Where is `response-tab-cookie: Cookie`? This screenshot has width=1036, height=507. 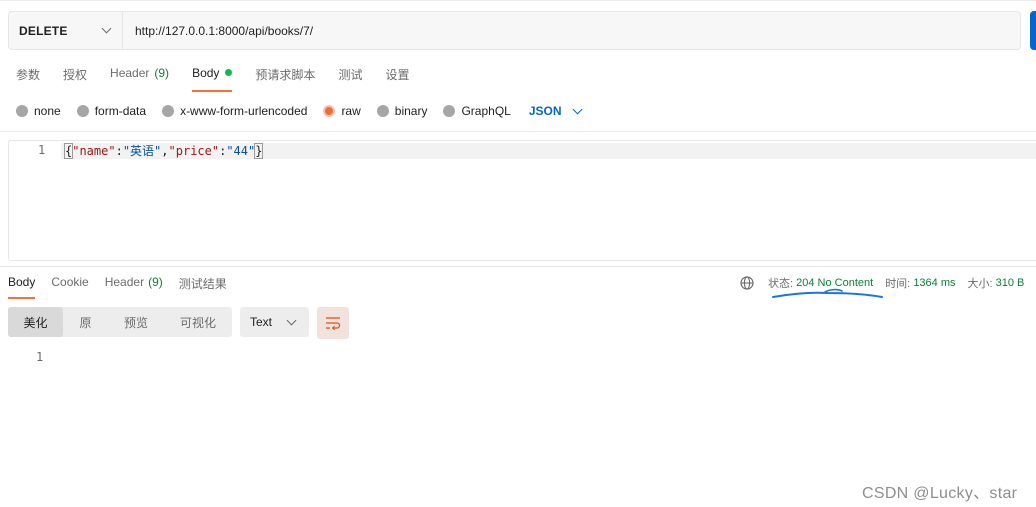
response-tab-cookie: Cookie is located at coordinates (69, 286).